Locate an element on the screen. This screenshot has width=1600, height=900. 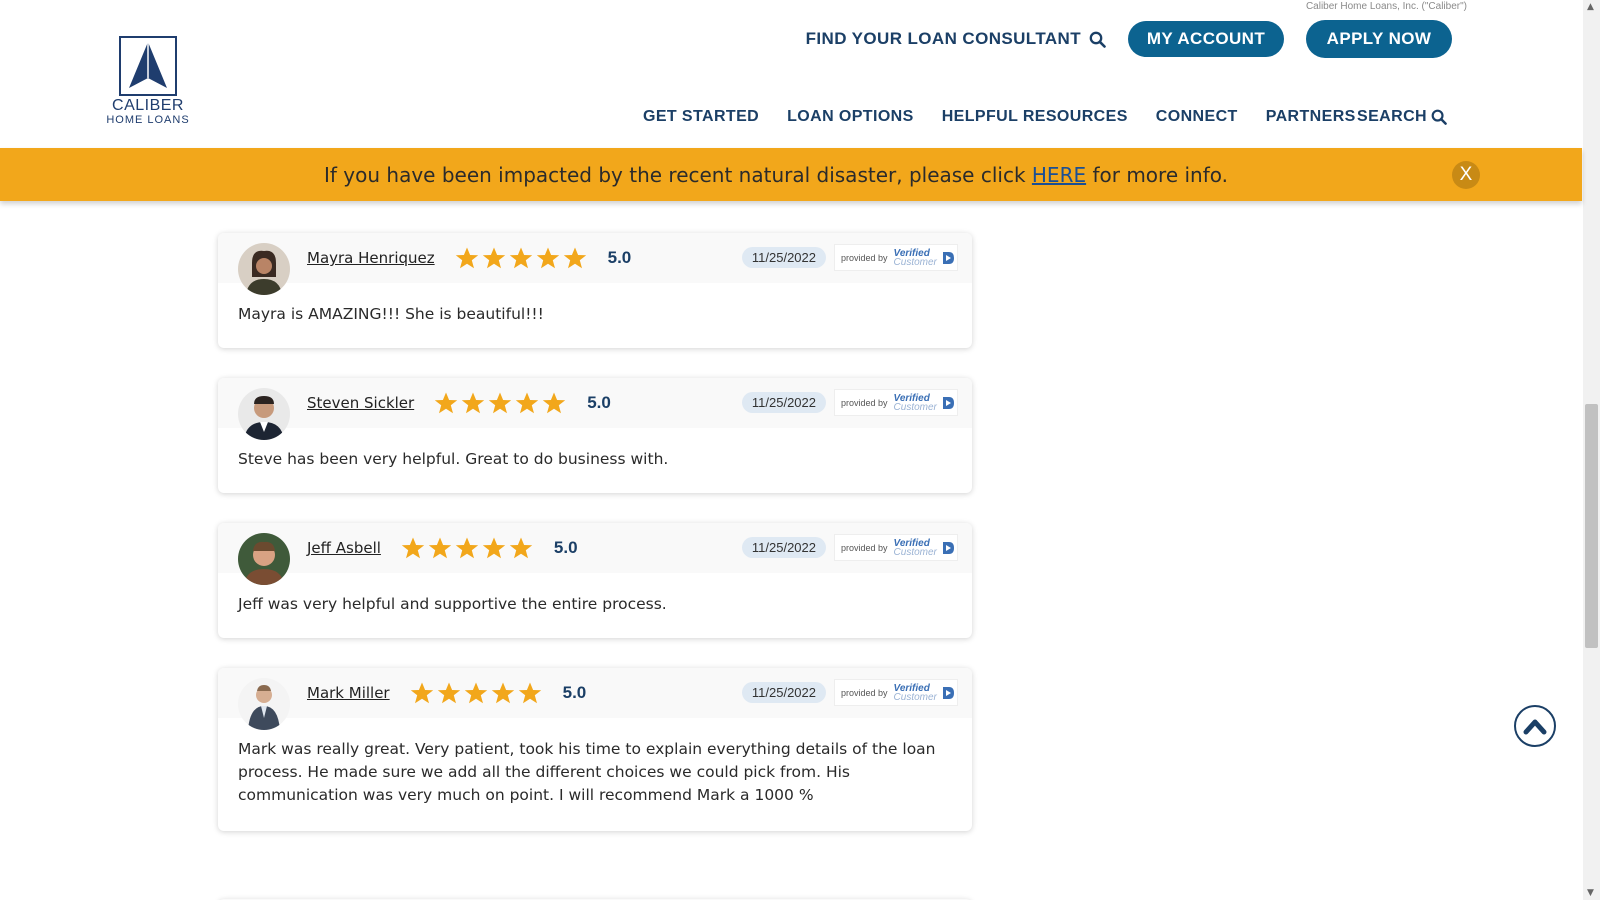
logo-mark-icon is located at coordinates (148, 66).